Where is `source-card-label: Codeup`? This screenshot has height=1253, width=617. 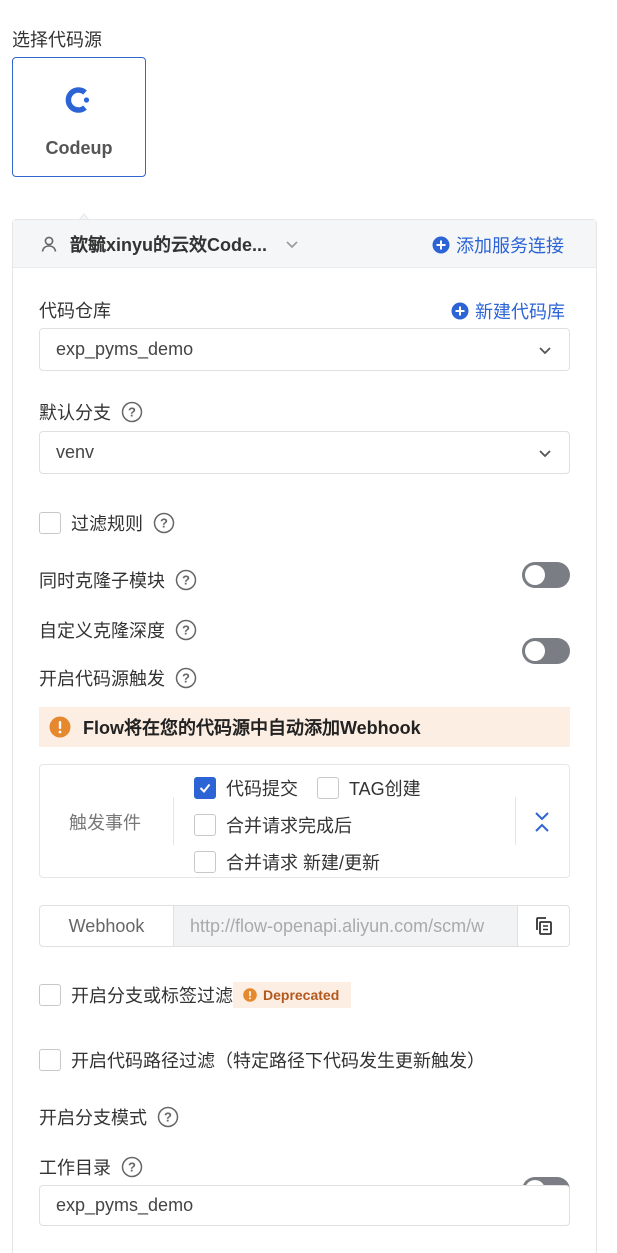 source-card-label: Codeup is located at coordinates (79, 148).